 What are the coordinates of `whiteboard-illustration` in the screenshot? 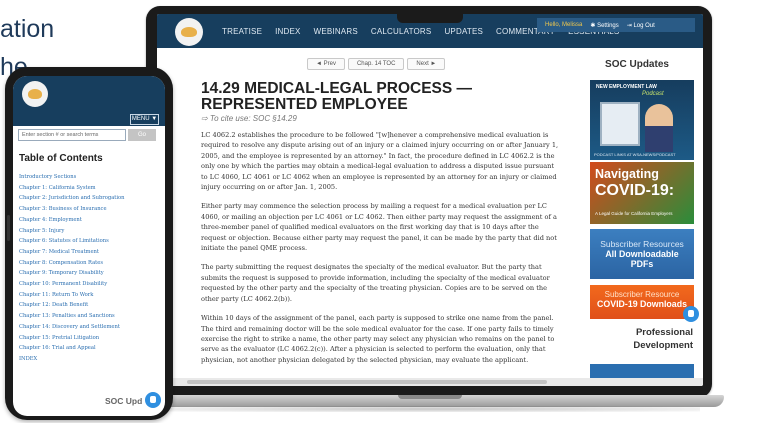 It's located at (620, 124).